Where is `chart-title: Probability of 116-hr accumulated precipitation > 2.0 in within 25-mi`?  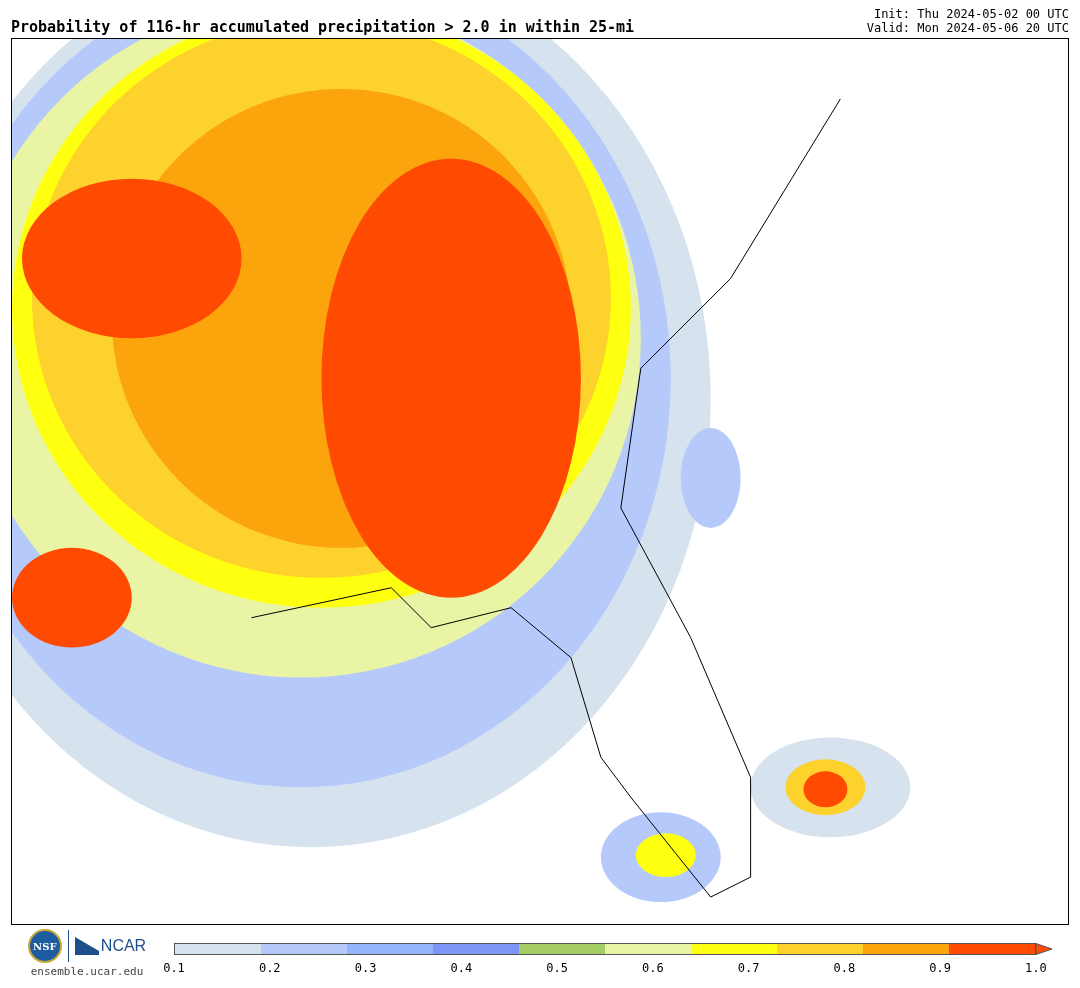
chart-title: Probability of 116-hr accumulated precipitation > 2.0 in within 25-mi is located at coordinates (323, 27).